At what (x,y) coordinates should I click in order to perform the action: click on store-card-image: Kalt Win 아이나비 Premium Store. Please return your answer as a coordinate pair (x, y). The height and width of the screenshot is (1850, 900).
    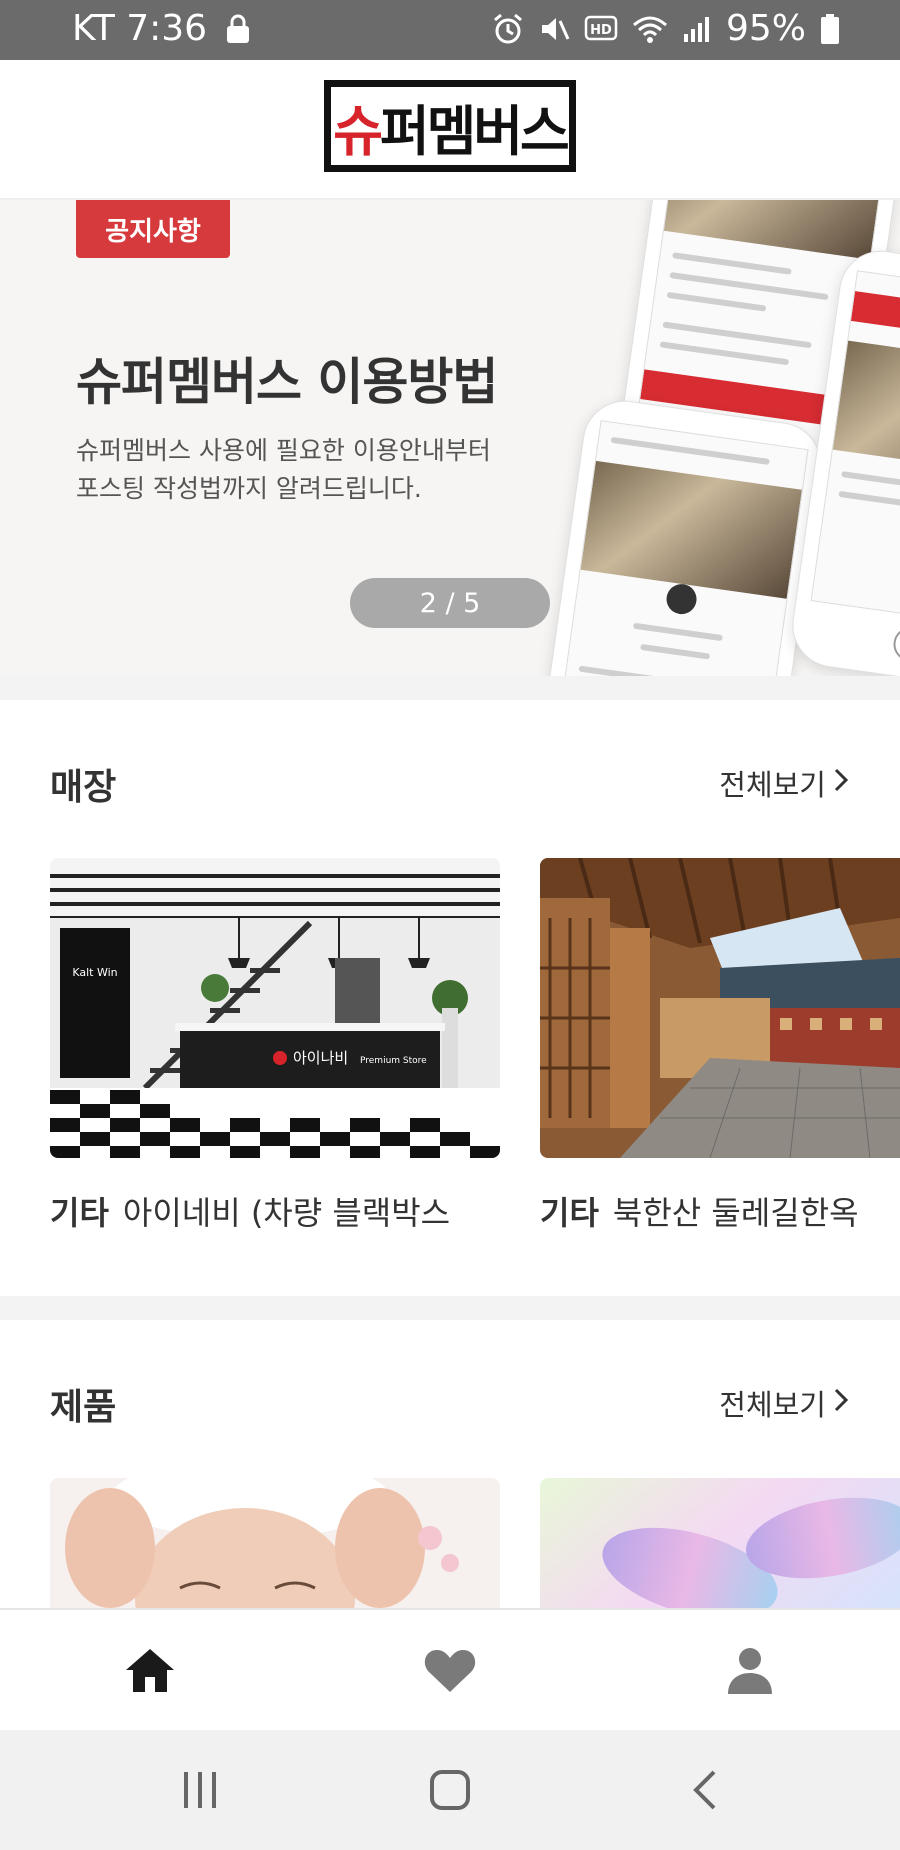
    Looking at the image, I should click on (275, 1008).